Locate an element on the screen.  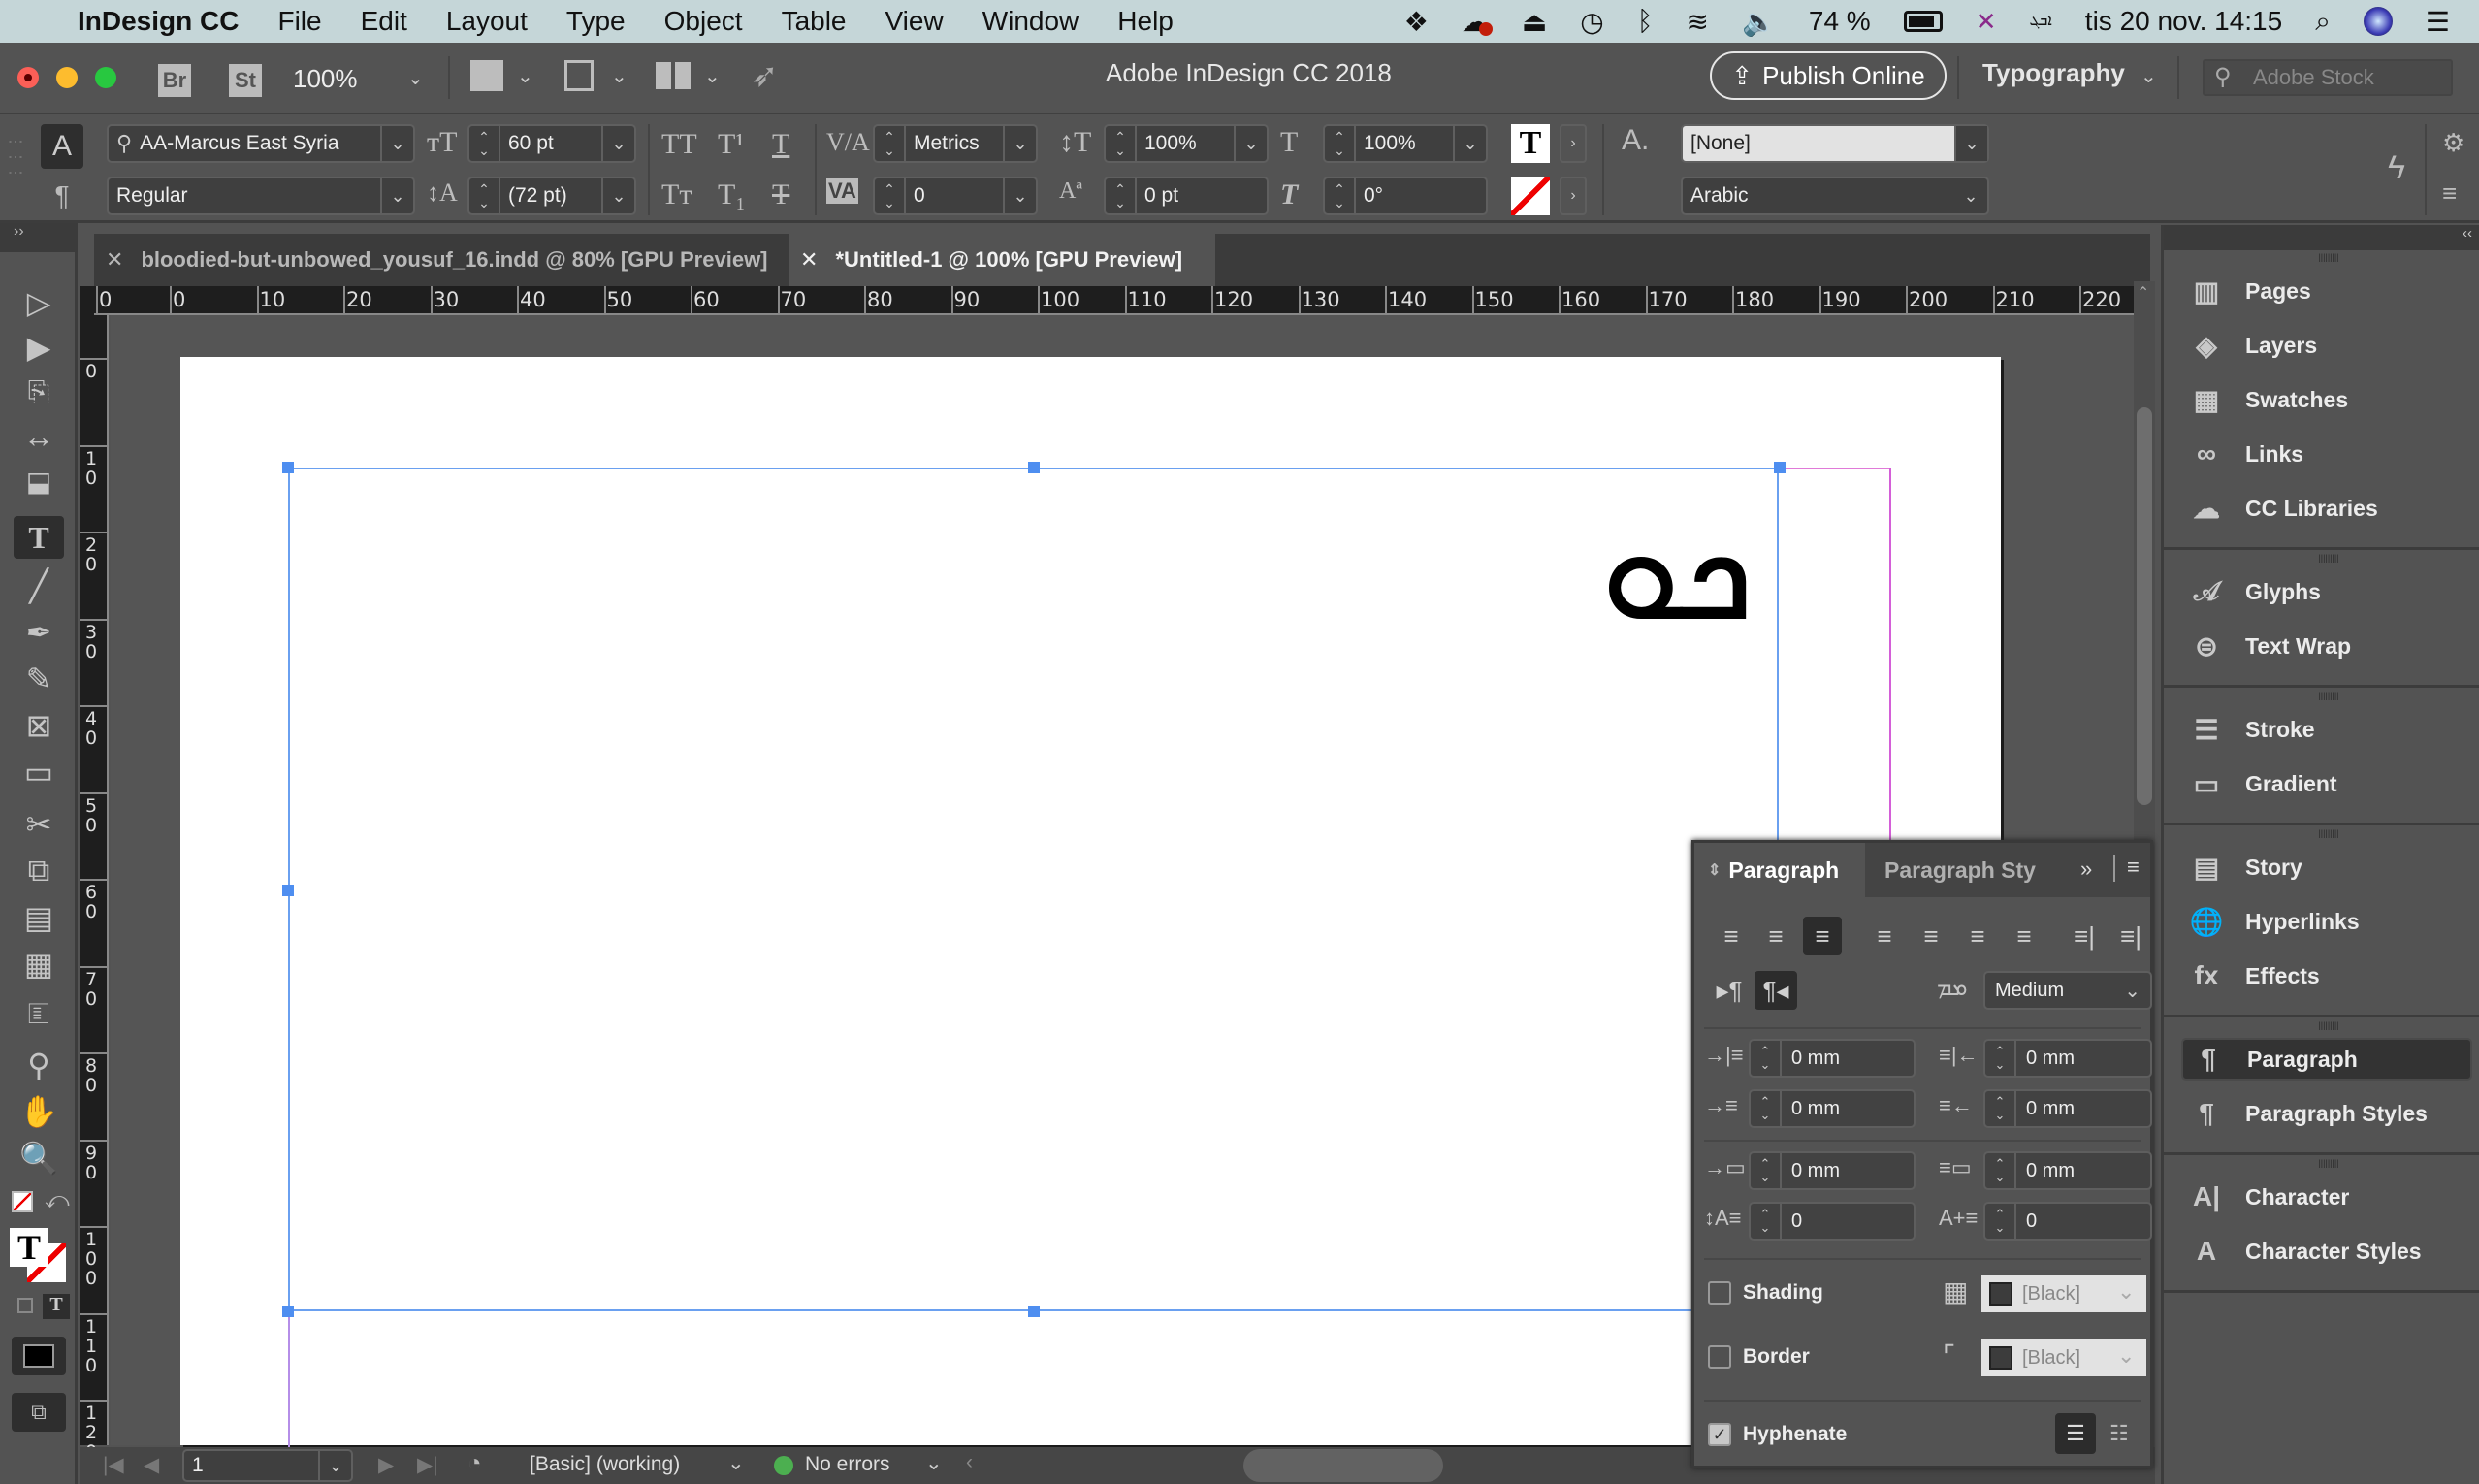
baseline-shift-stepper: ⌃ ⌄ is located at coordinates (1121, 196).